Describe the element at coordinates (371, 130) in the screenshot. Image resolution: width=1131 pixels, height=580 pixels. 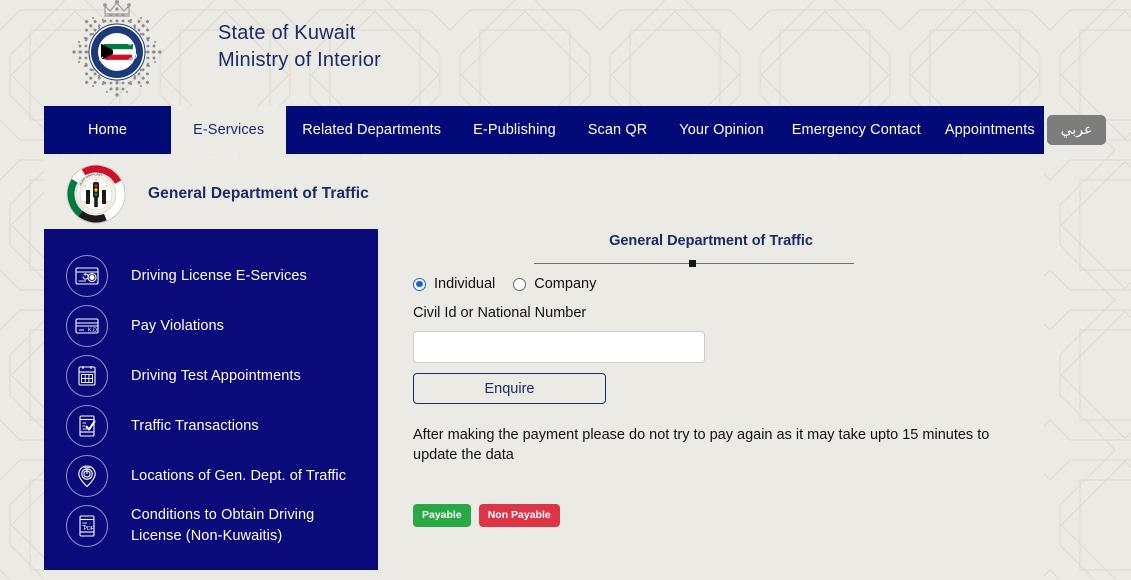
I see `nav-item-related-departments: Related Departments` at that location.